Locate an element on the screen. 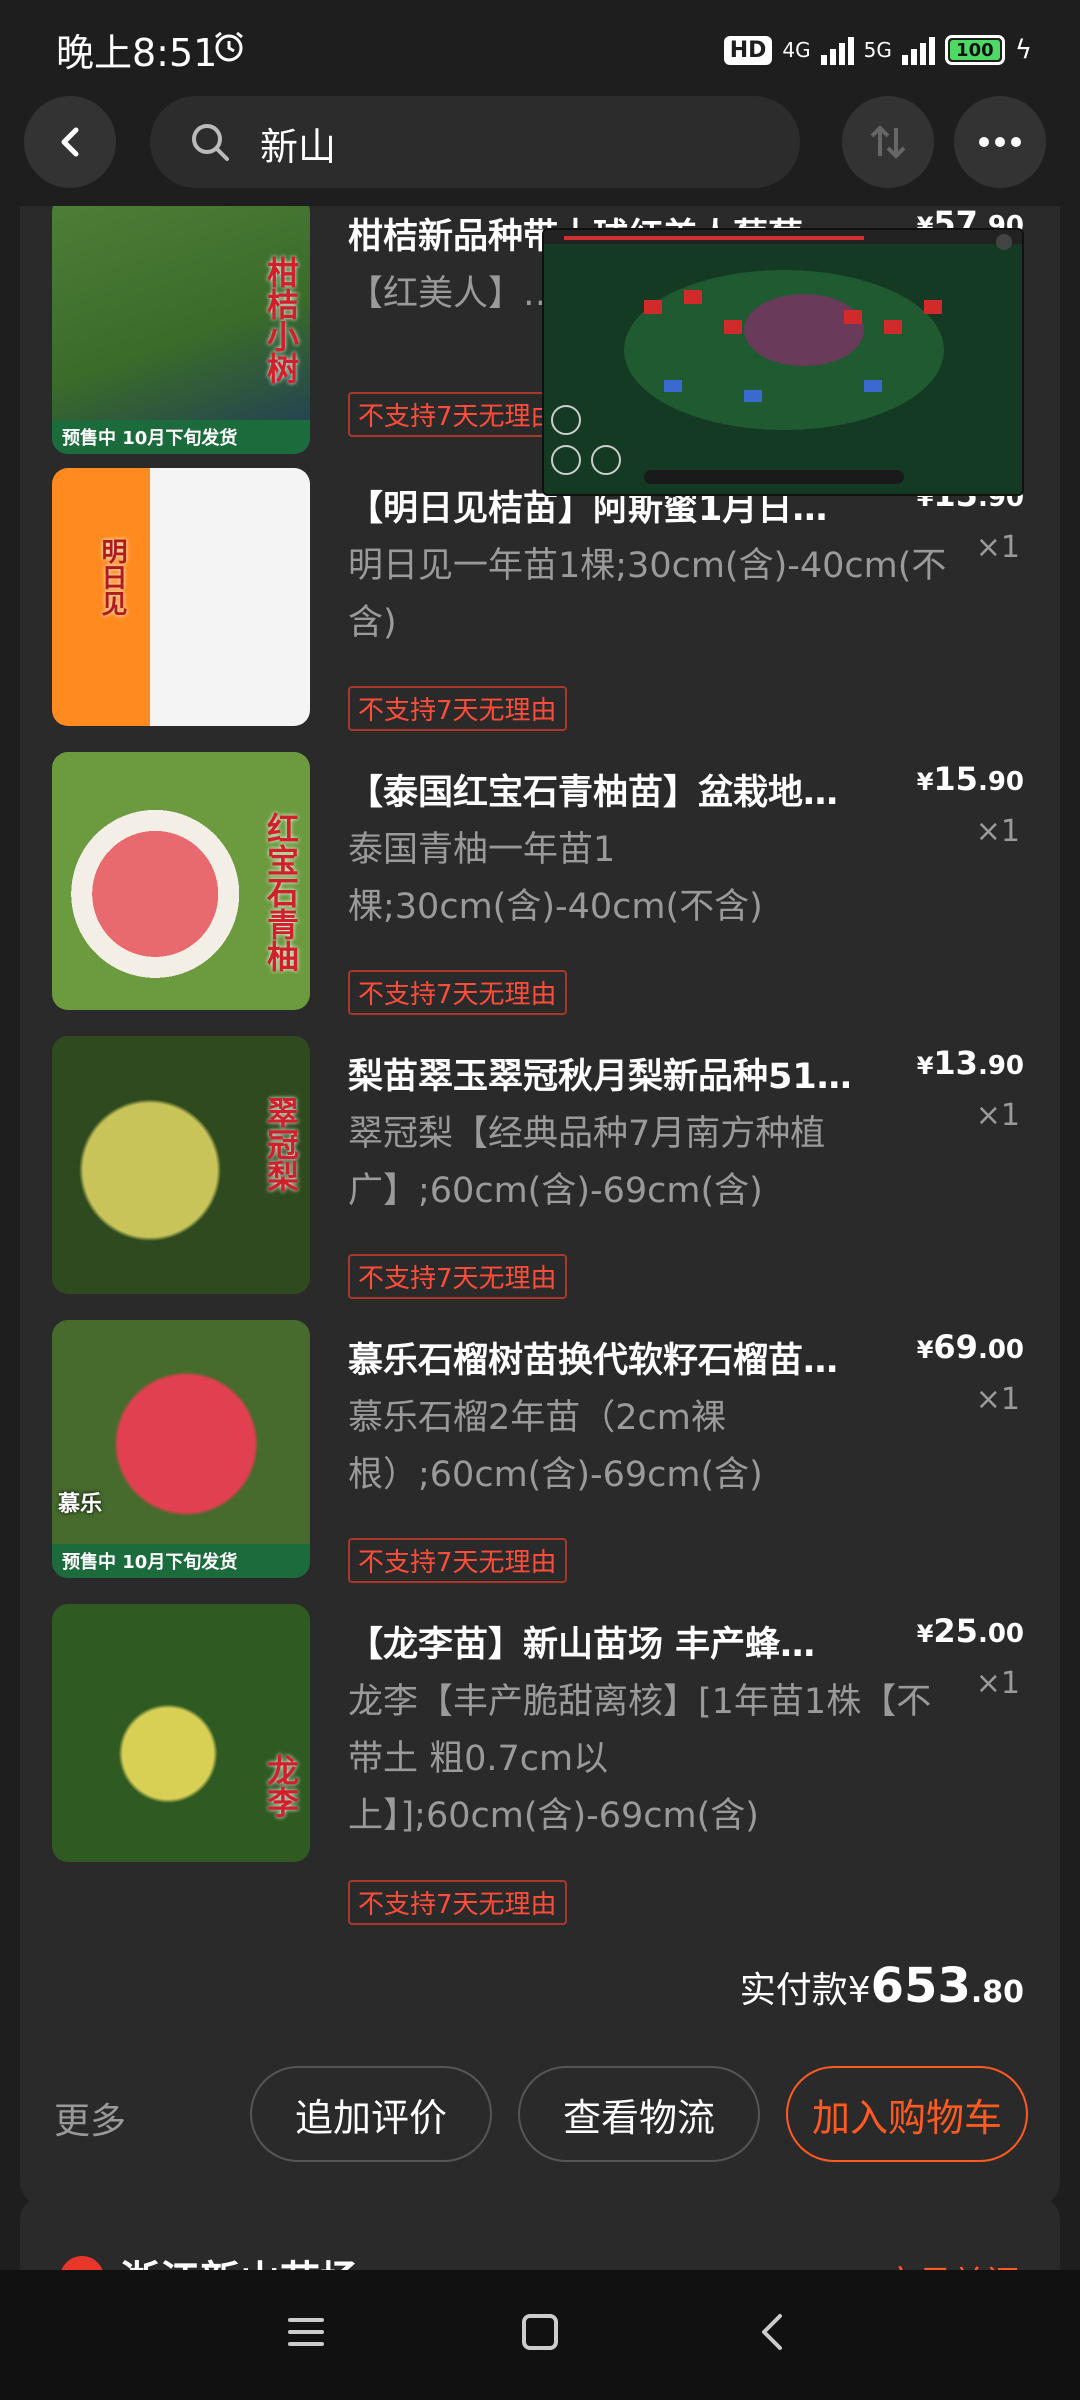  sort-button is located at coordinates (888, 142).